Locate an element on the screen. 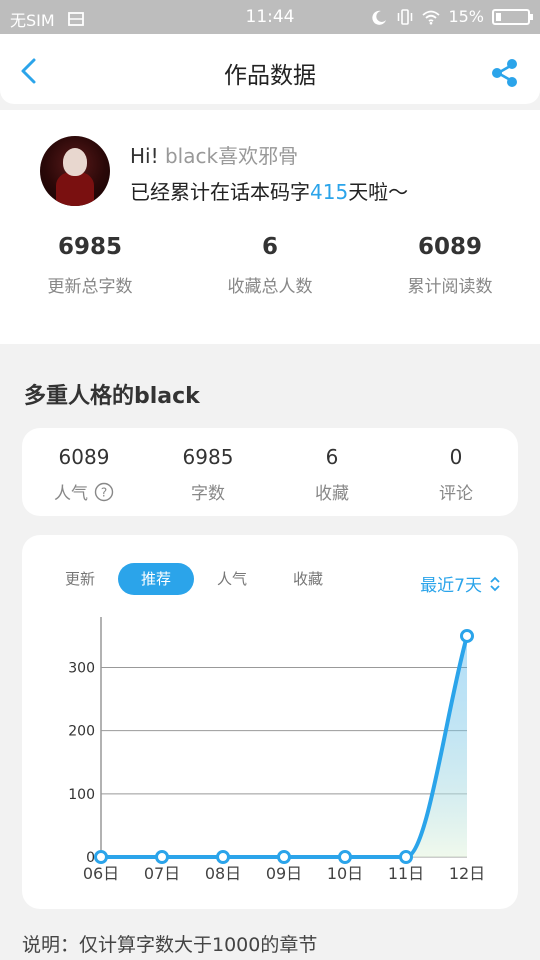  stat-label: 字数 is located at coordinates (208, 494).